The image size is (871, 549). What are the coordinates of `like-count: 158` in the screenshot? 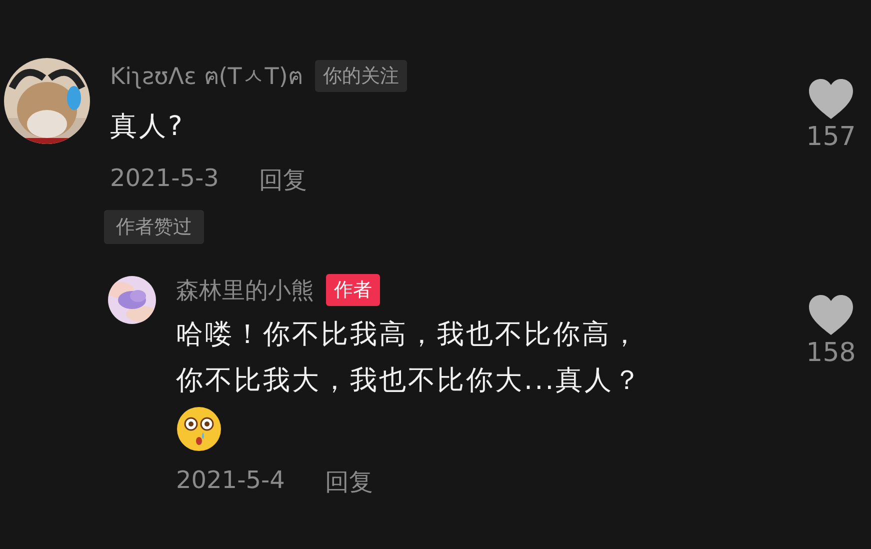 It's located at (831, 353).